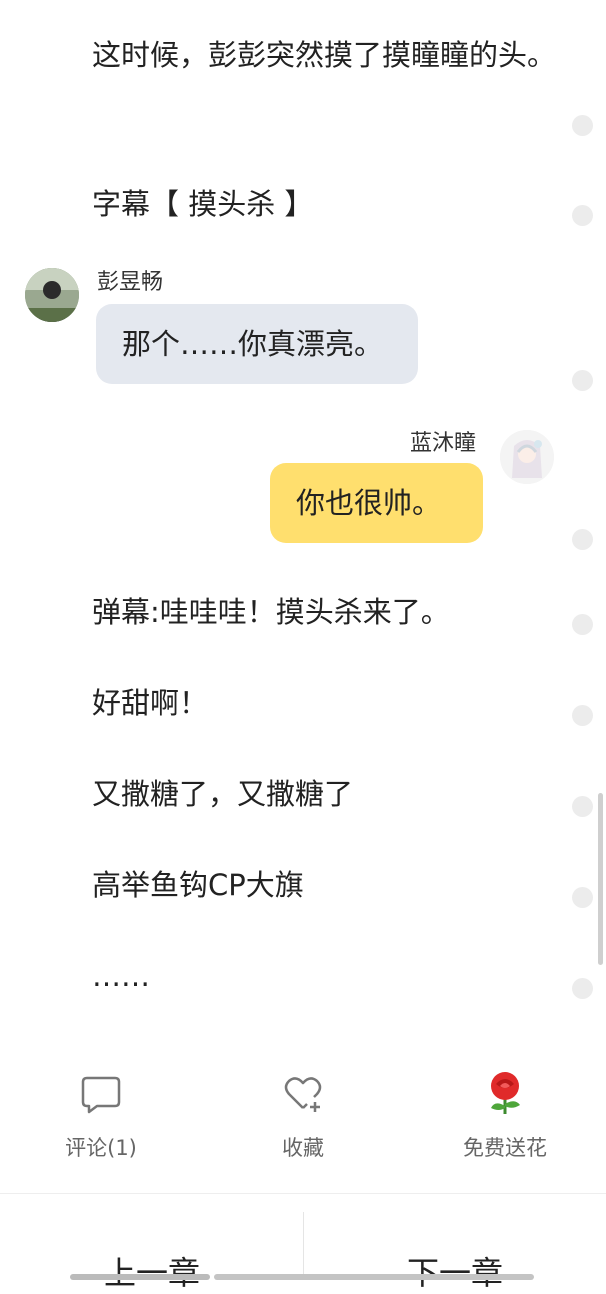  Describe the element at coordinates (303, 1094) in the screenshot. I see `heart-plus-icon` at that location.